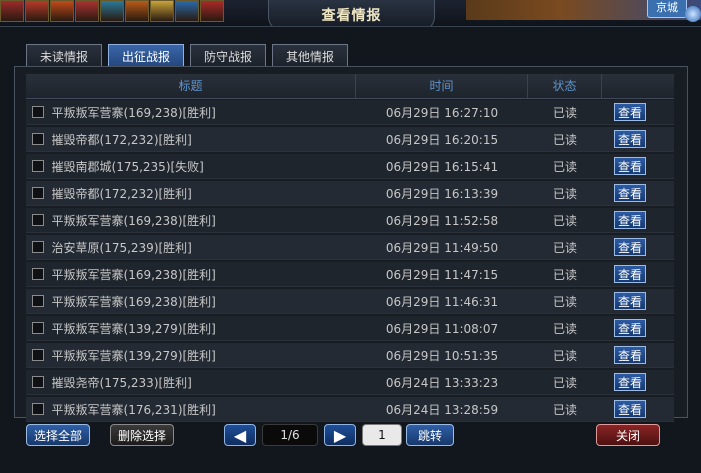 Image resolution: width=701 pixels, height=473 pixels. Describe the element at coordinates (350, 220) in the screenshot. I see `report-row: 平叛叛军营寨(169,238)[胜利] 06月29日 11:52:58 已读 查看` at that location.